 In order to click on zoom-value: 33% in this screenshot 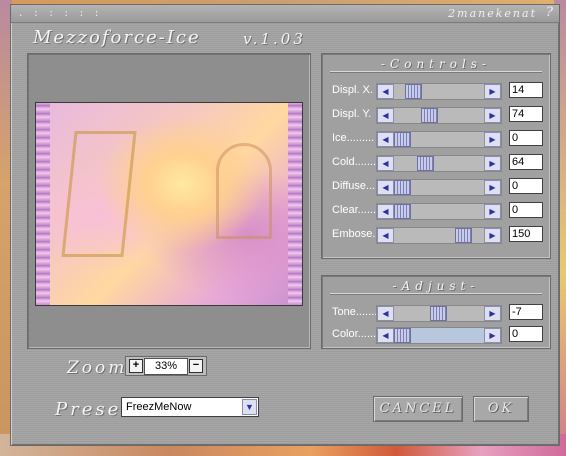, I will do `click(166, 366)`.